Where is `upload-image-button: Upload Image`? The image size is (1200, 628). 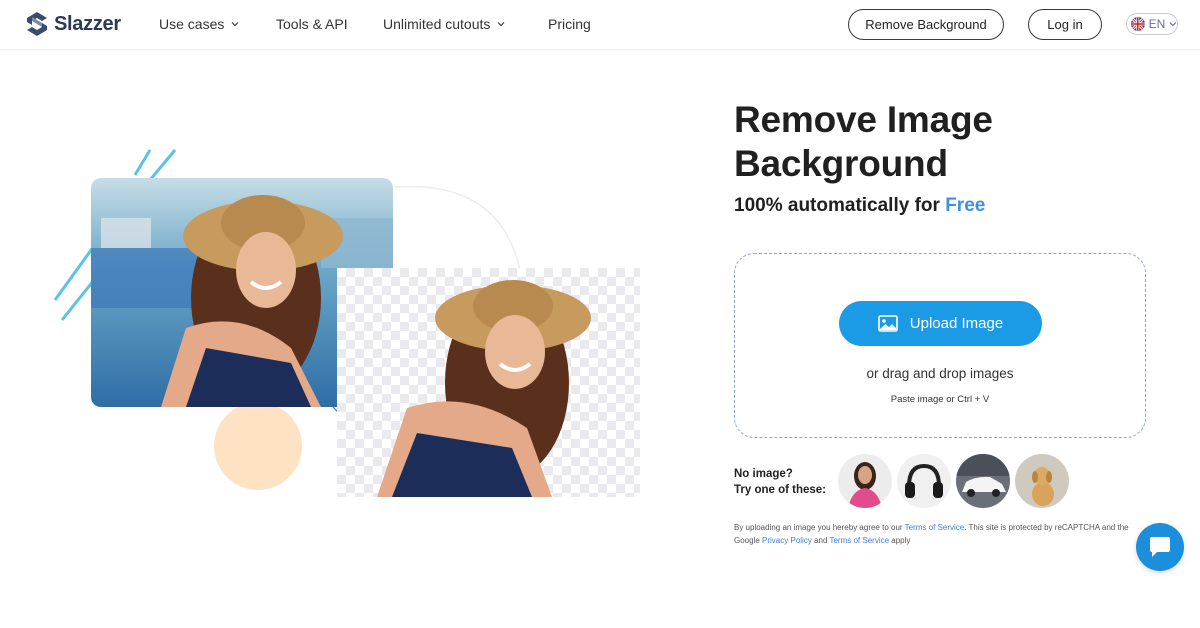 upload-image-button: Upload Image is located at coordinates (940, 323).